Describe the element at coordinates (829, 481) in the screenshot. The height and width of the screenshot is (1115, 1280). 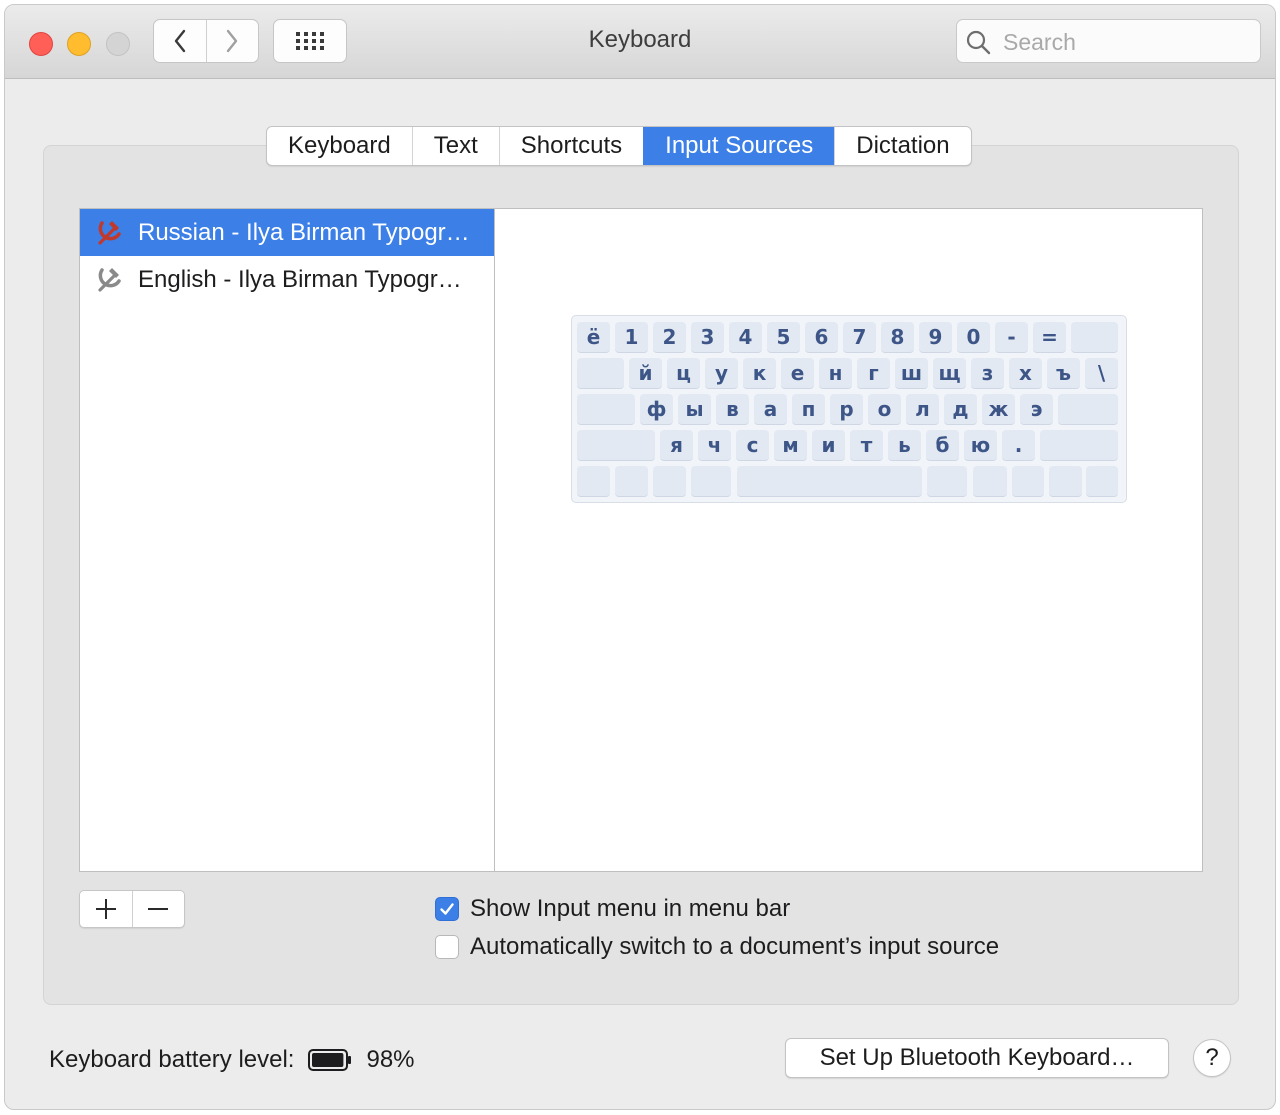
I see `keyboard-key-space` at that location.